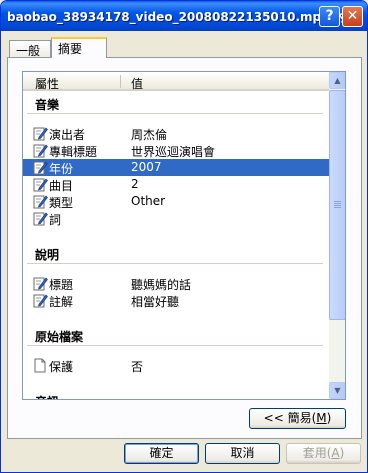  I want to click on apply-access-key: A, so click(335, 453).